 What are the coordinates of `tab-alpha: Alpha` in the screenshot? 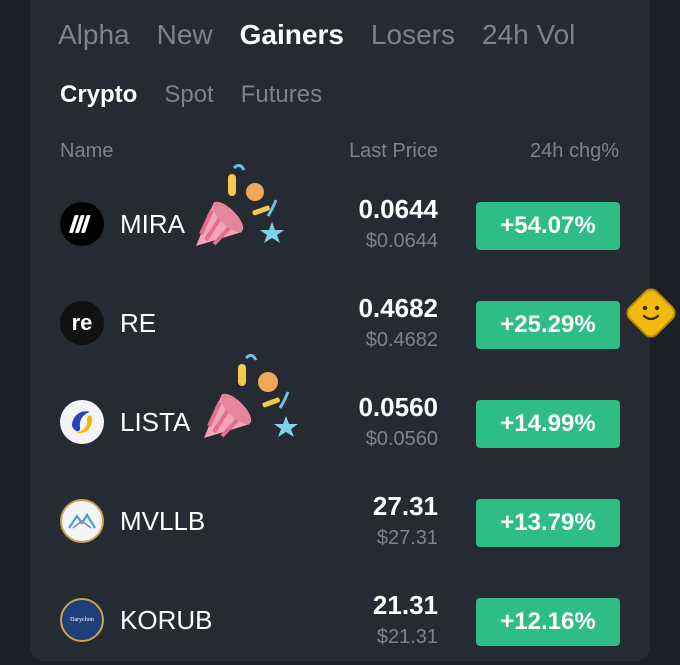 It's located at (94, 35).